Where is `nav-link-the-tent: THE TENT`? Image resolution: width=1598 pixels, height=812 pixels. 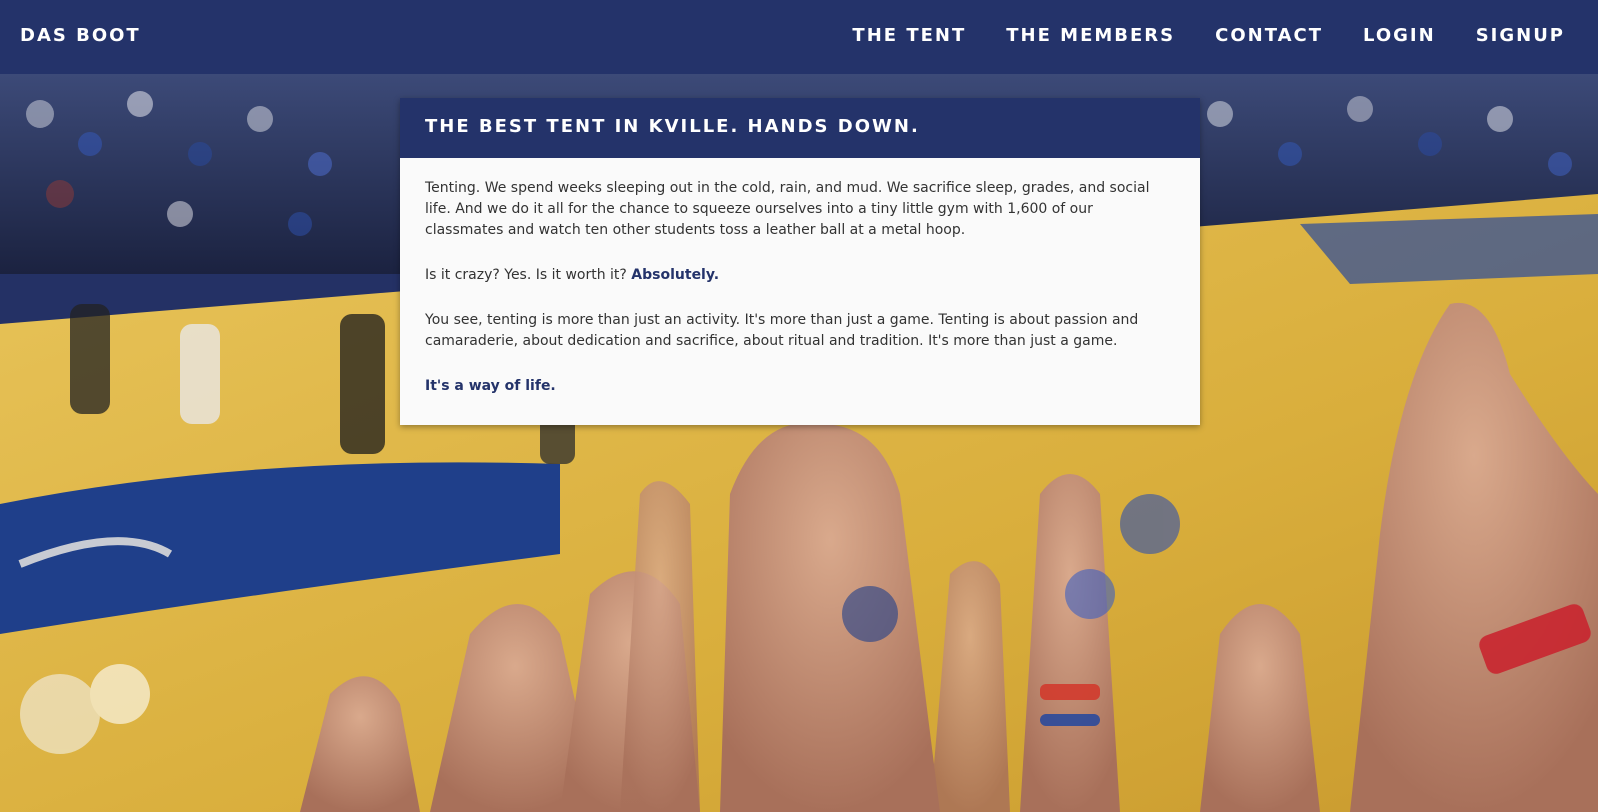
nav-link-the-tent: THE TENT is located at coordinates (909, 35).